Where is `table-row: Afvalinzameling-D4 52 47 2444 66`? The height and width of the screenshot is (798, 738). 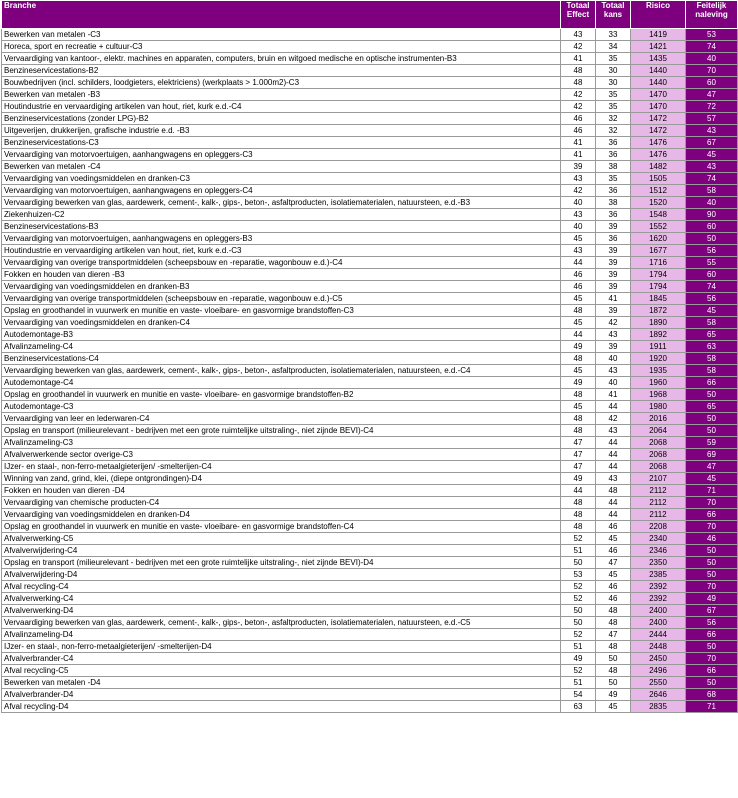 table-row: Afvalinzameling-D4 52 47 2444 66 is located at coordinates (369, 634).